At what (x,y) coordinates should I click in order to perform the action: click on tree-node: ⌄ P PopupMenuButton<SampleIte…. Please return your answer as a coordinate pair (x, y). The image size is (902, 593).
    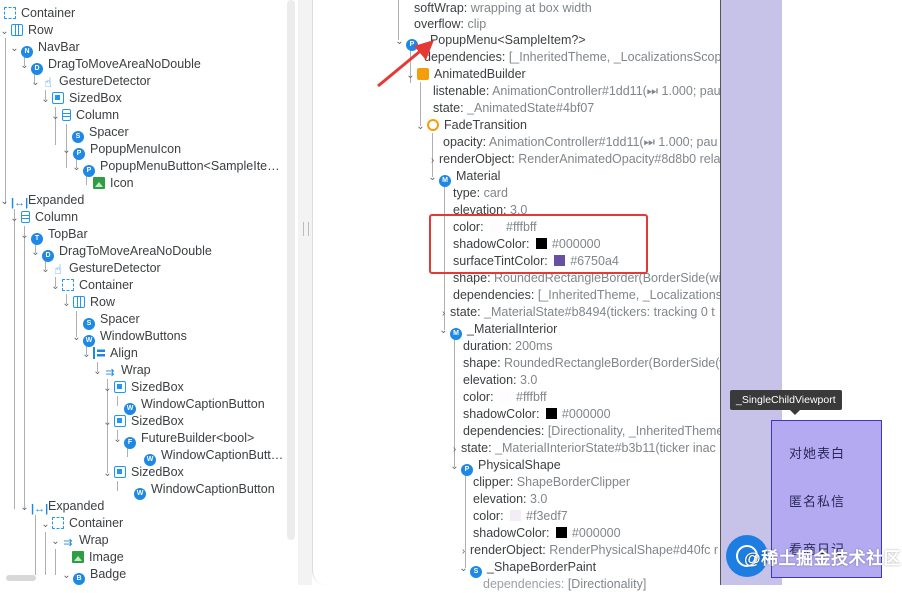
    Looking at the image, I should click on (176, 167).